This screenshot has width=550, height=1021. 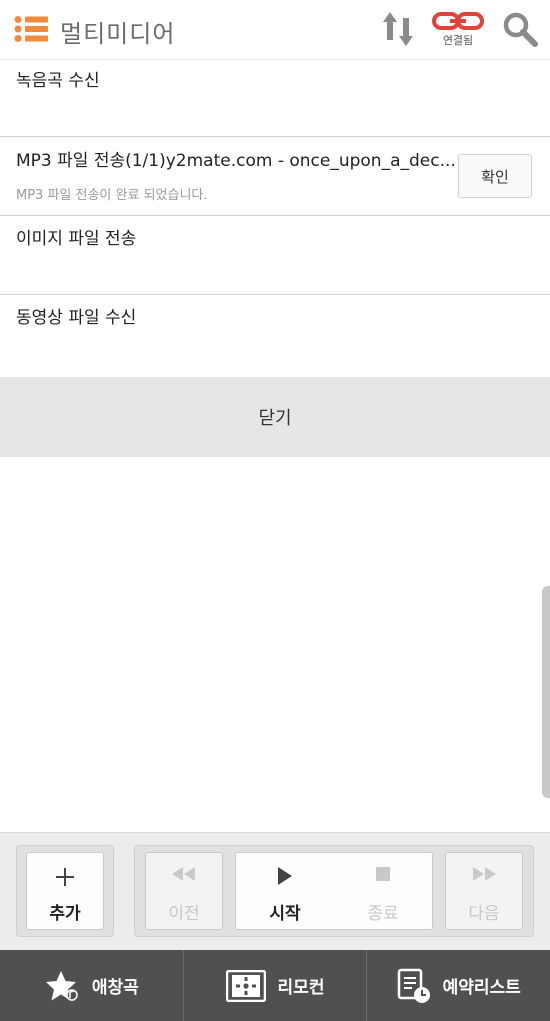 I want to click on nav-reserve-list-label: 예약리스트, so click(x=481, y=988).